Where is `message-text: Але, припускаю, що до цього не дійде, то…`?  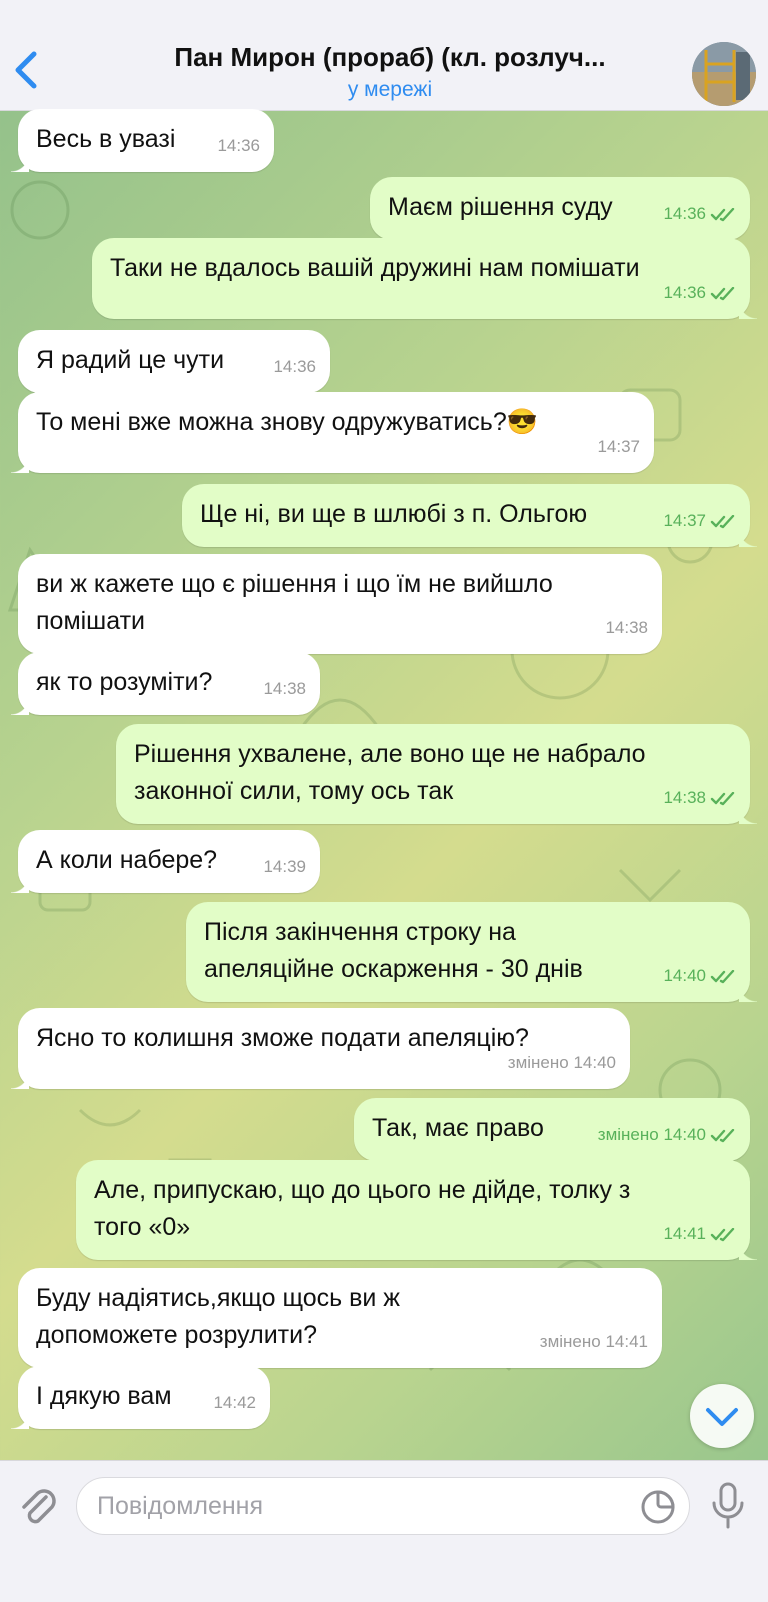
message-text: Але, припускаю, що до цього не дійде, то… is located at coordinates (362, 1208).